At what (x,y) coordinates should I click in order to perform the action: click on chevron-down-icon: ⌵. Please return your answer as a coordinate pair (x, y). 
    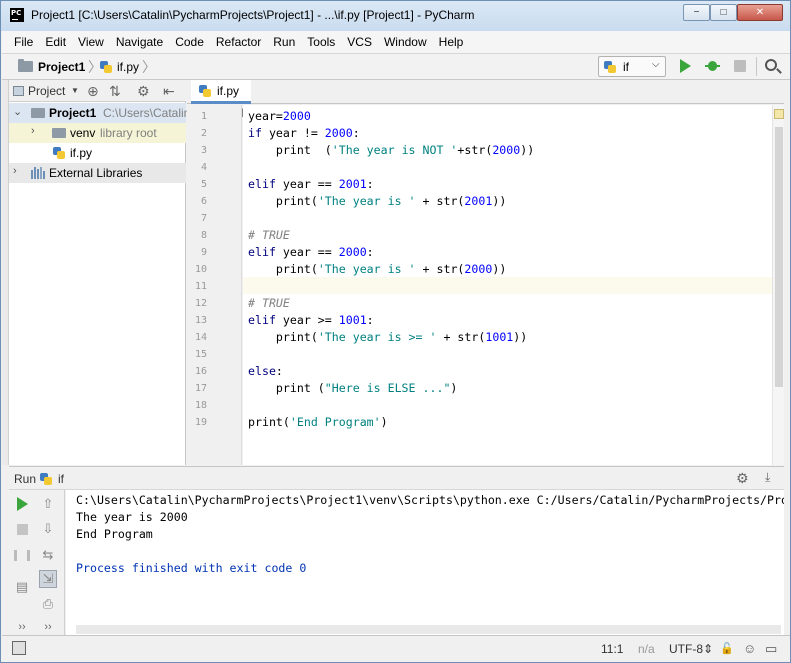
    Looking at the image, I should click on (656, 64).